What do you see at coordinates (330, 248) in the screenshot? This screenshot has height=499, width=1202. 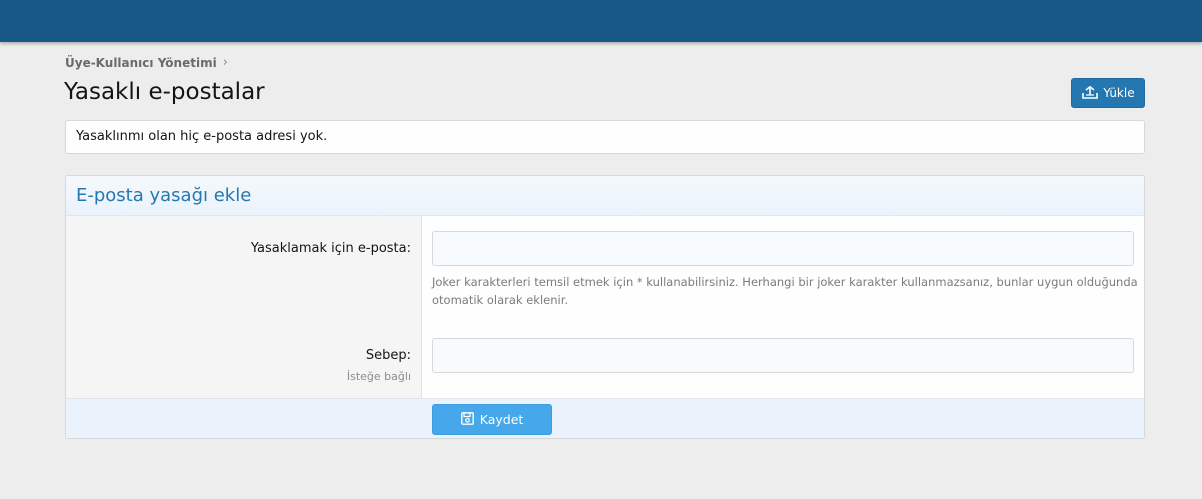 I see `email-label: Yasaklamak için e-posta:` at bounding box center [330, 248].